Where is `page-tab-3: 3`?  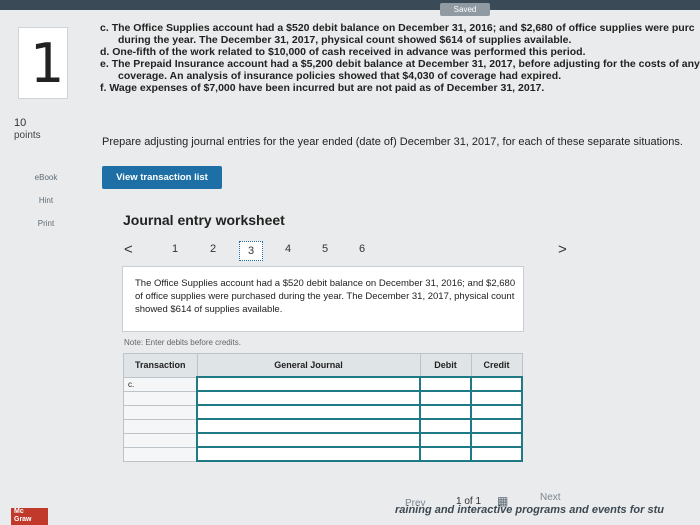
page-tab-3: 3 is located at coordinates (251, 251).